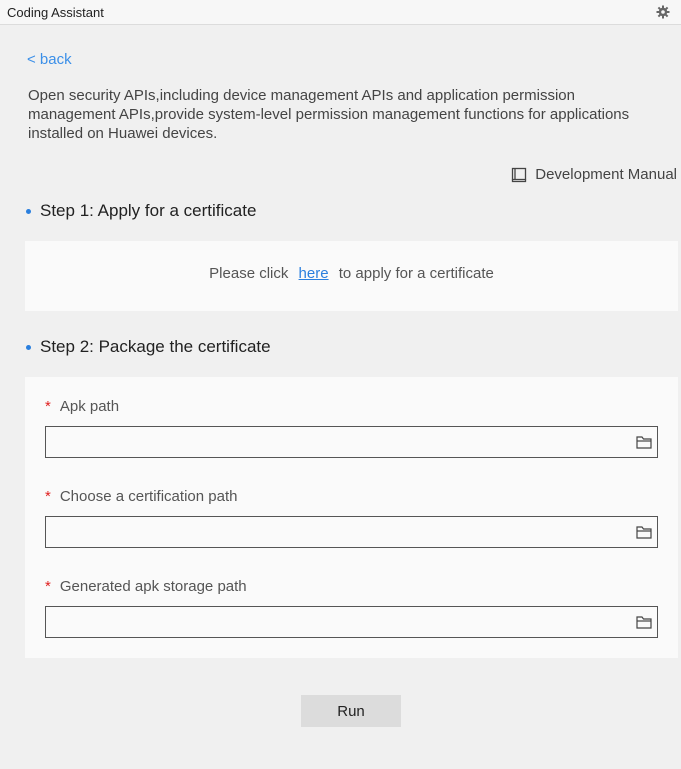  I want to click on run-button: Run, so click(351, 711).